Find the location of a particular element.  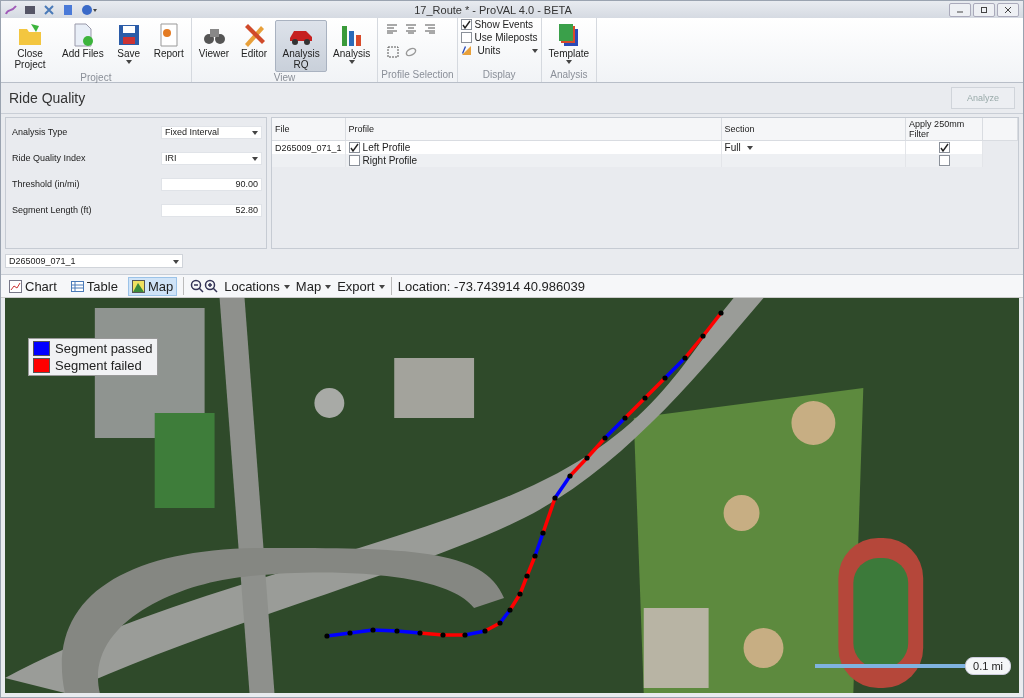

view-tab: Map is located at coordinates (152, 286).